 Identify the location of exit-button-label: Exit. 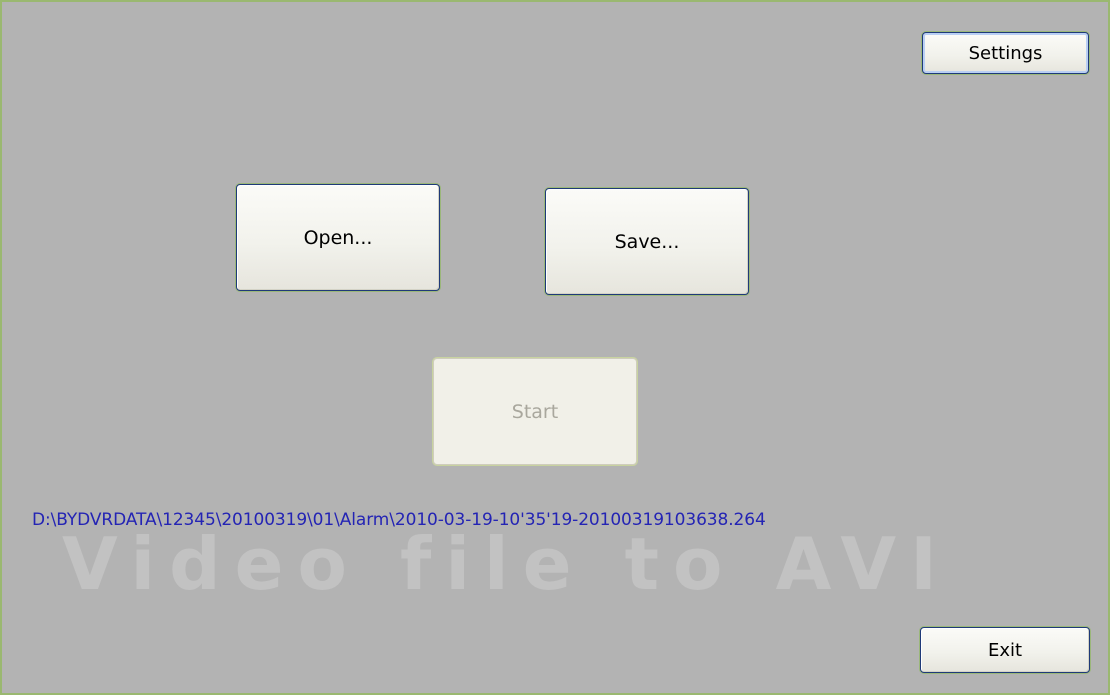
(1005, 650).